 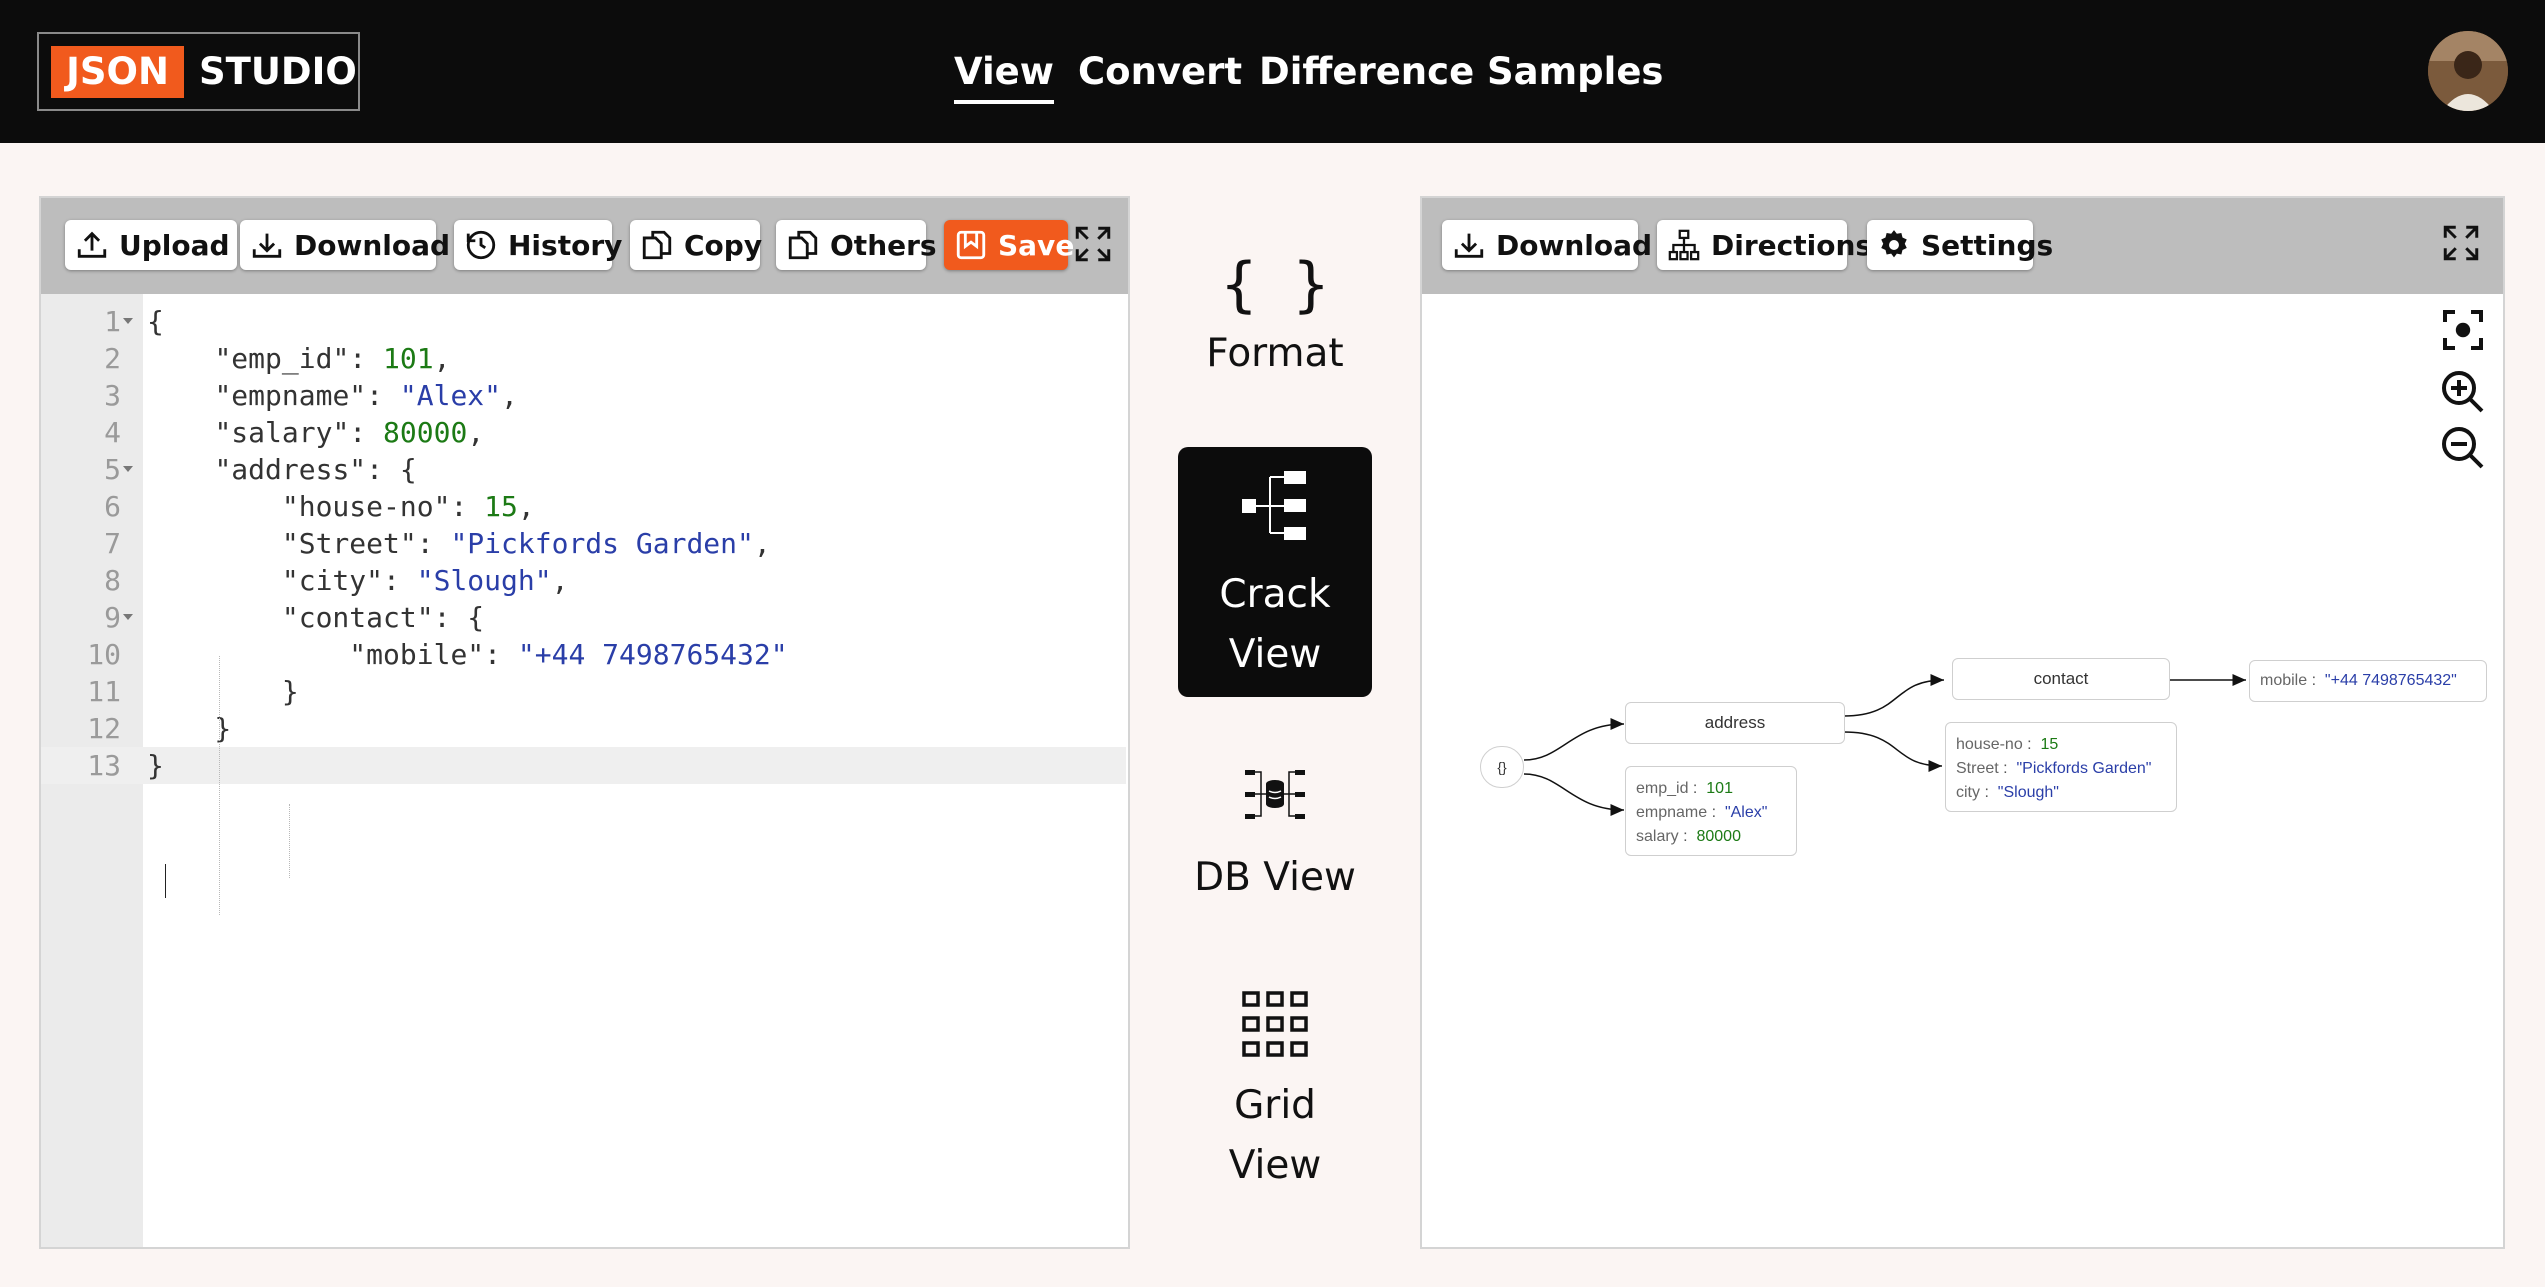 I want to click on node-field-street: Street : "Pickfords Garden", so click(x=2054, y=768).